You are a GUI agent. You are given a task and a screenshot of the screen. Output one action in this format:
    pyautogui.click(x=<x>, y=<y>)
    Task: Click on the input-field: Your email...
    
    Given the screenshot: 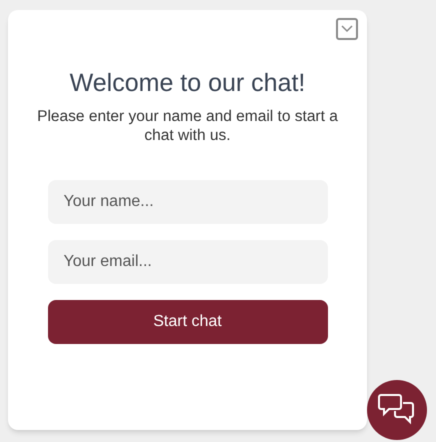 What is the action you would take?
    pyautogui.click(x=188, y=262)
    